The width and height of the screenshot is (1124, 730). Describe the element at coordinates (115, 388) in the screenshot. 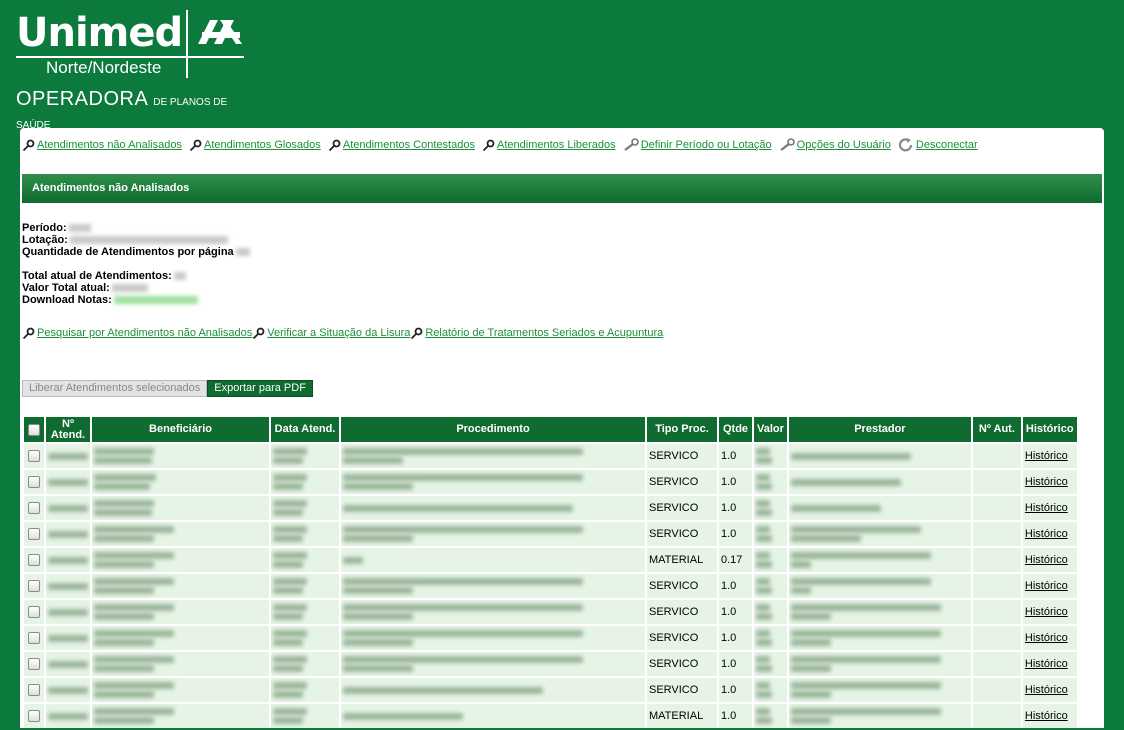

I see `release-button: Liberar Atendimentos selecionados` at that location.